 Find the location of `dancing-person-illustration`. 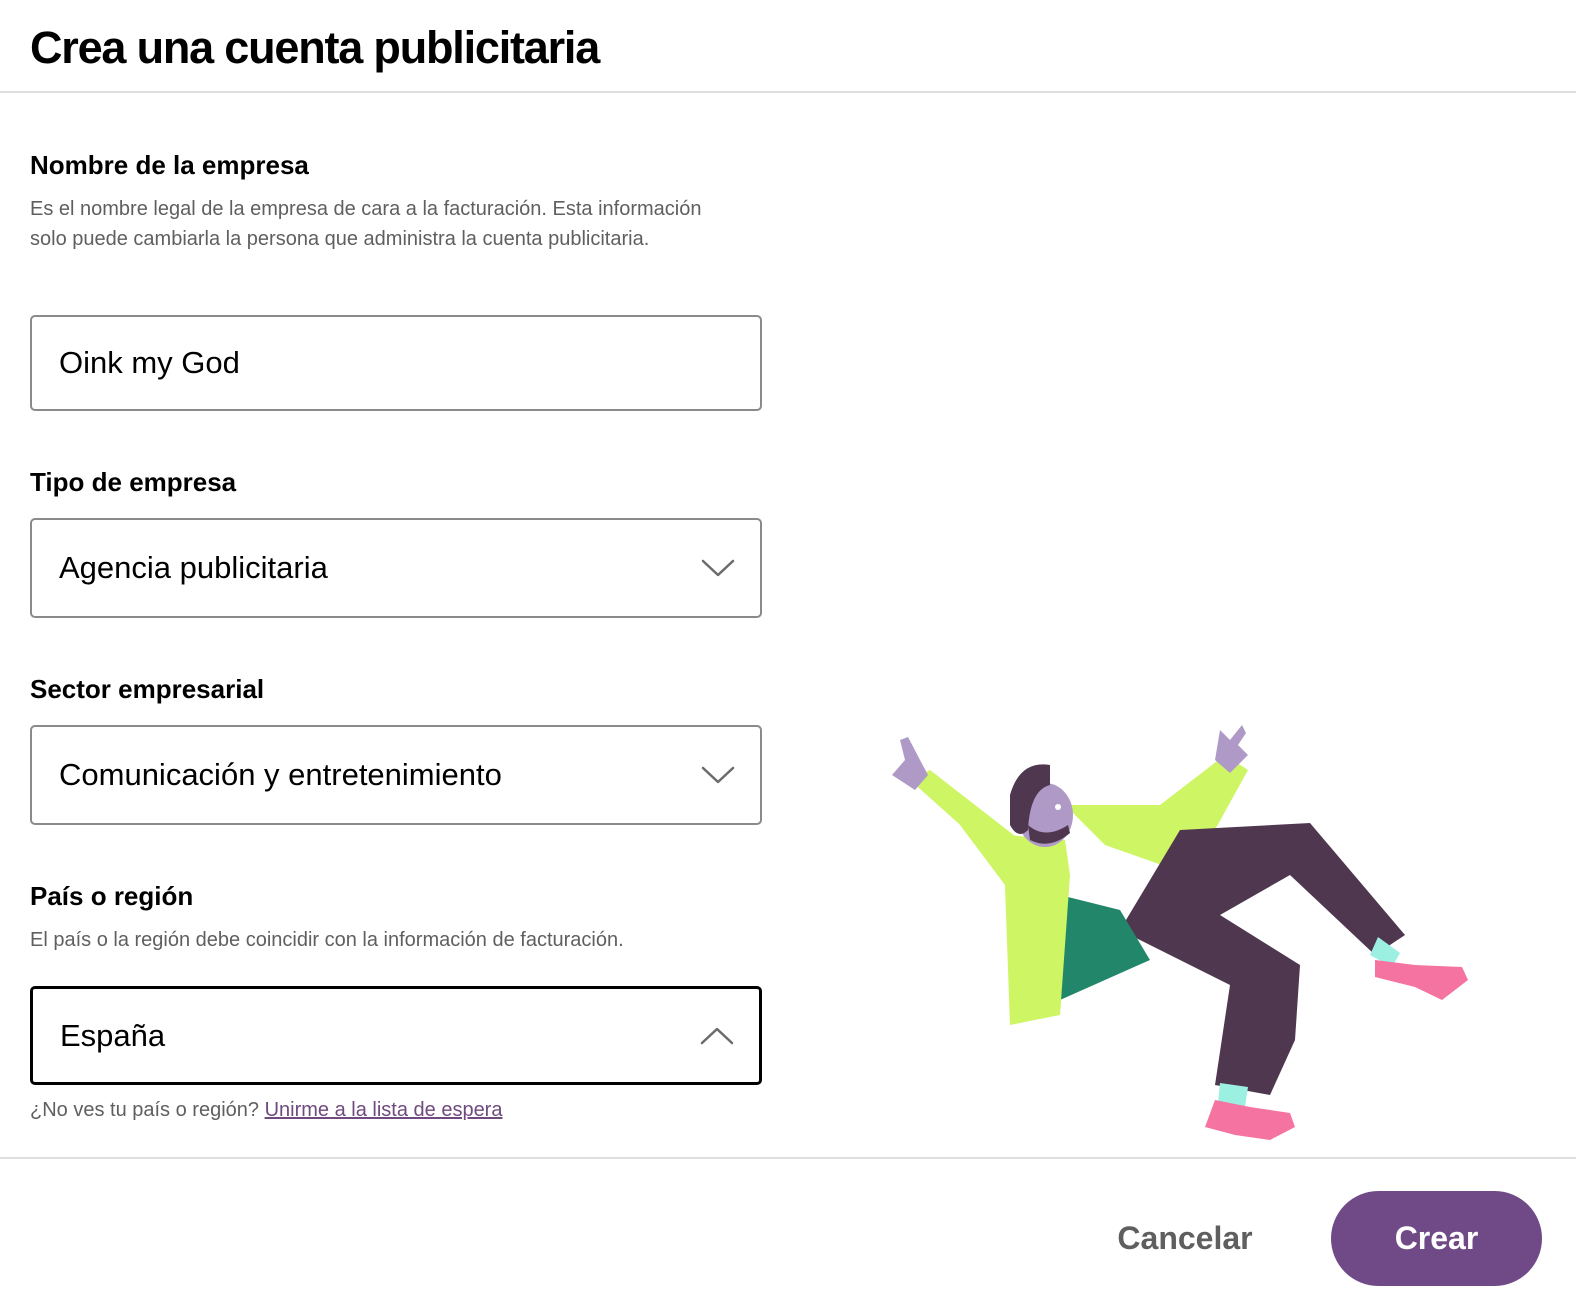

dancing-person-illustration is located at coordinates (1180, 932).